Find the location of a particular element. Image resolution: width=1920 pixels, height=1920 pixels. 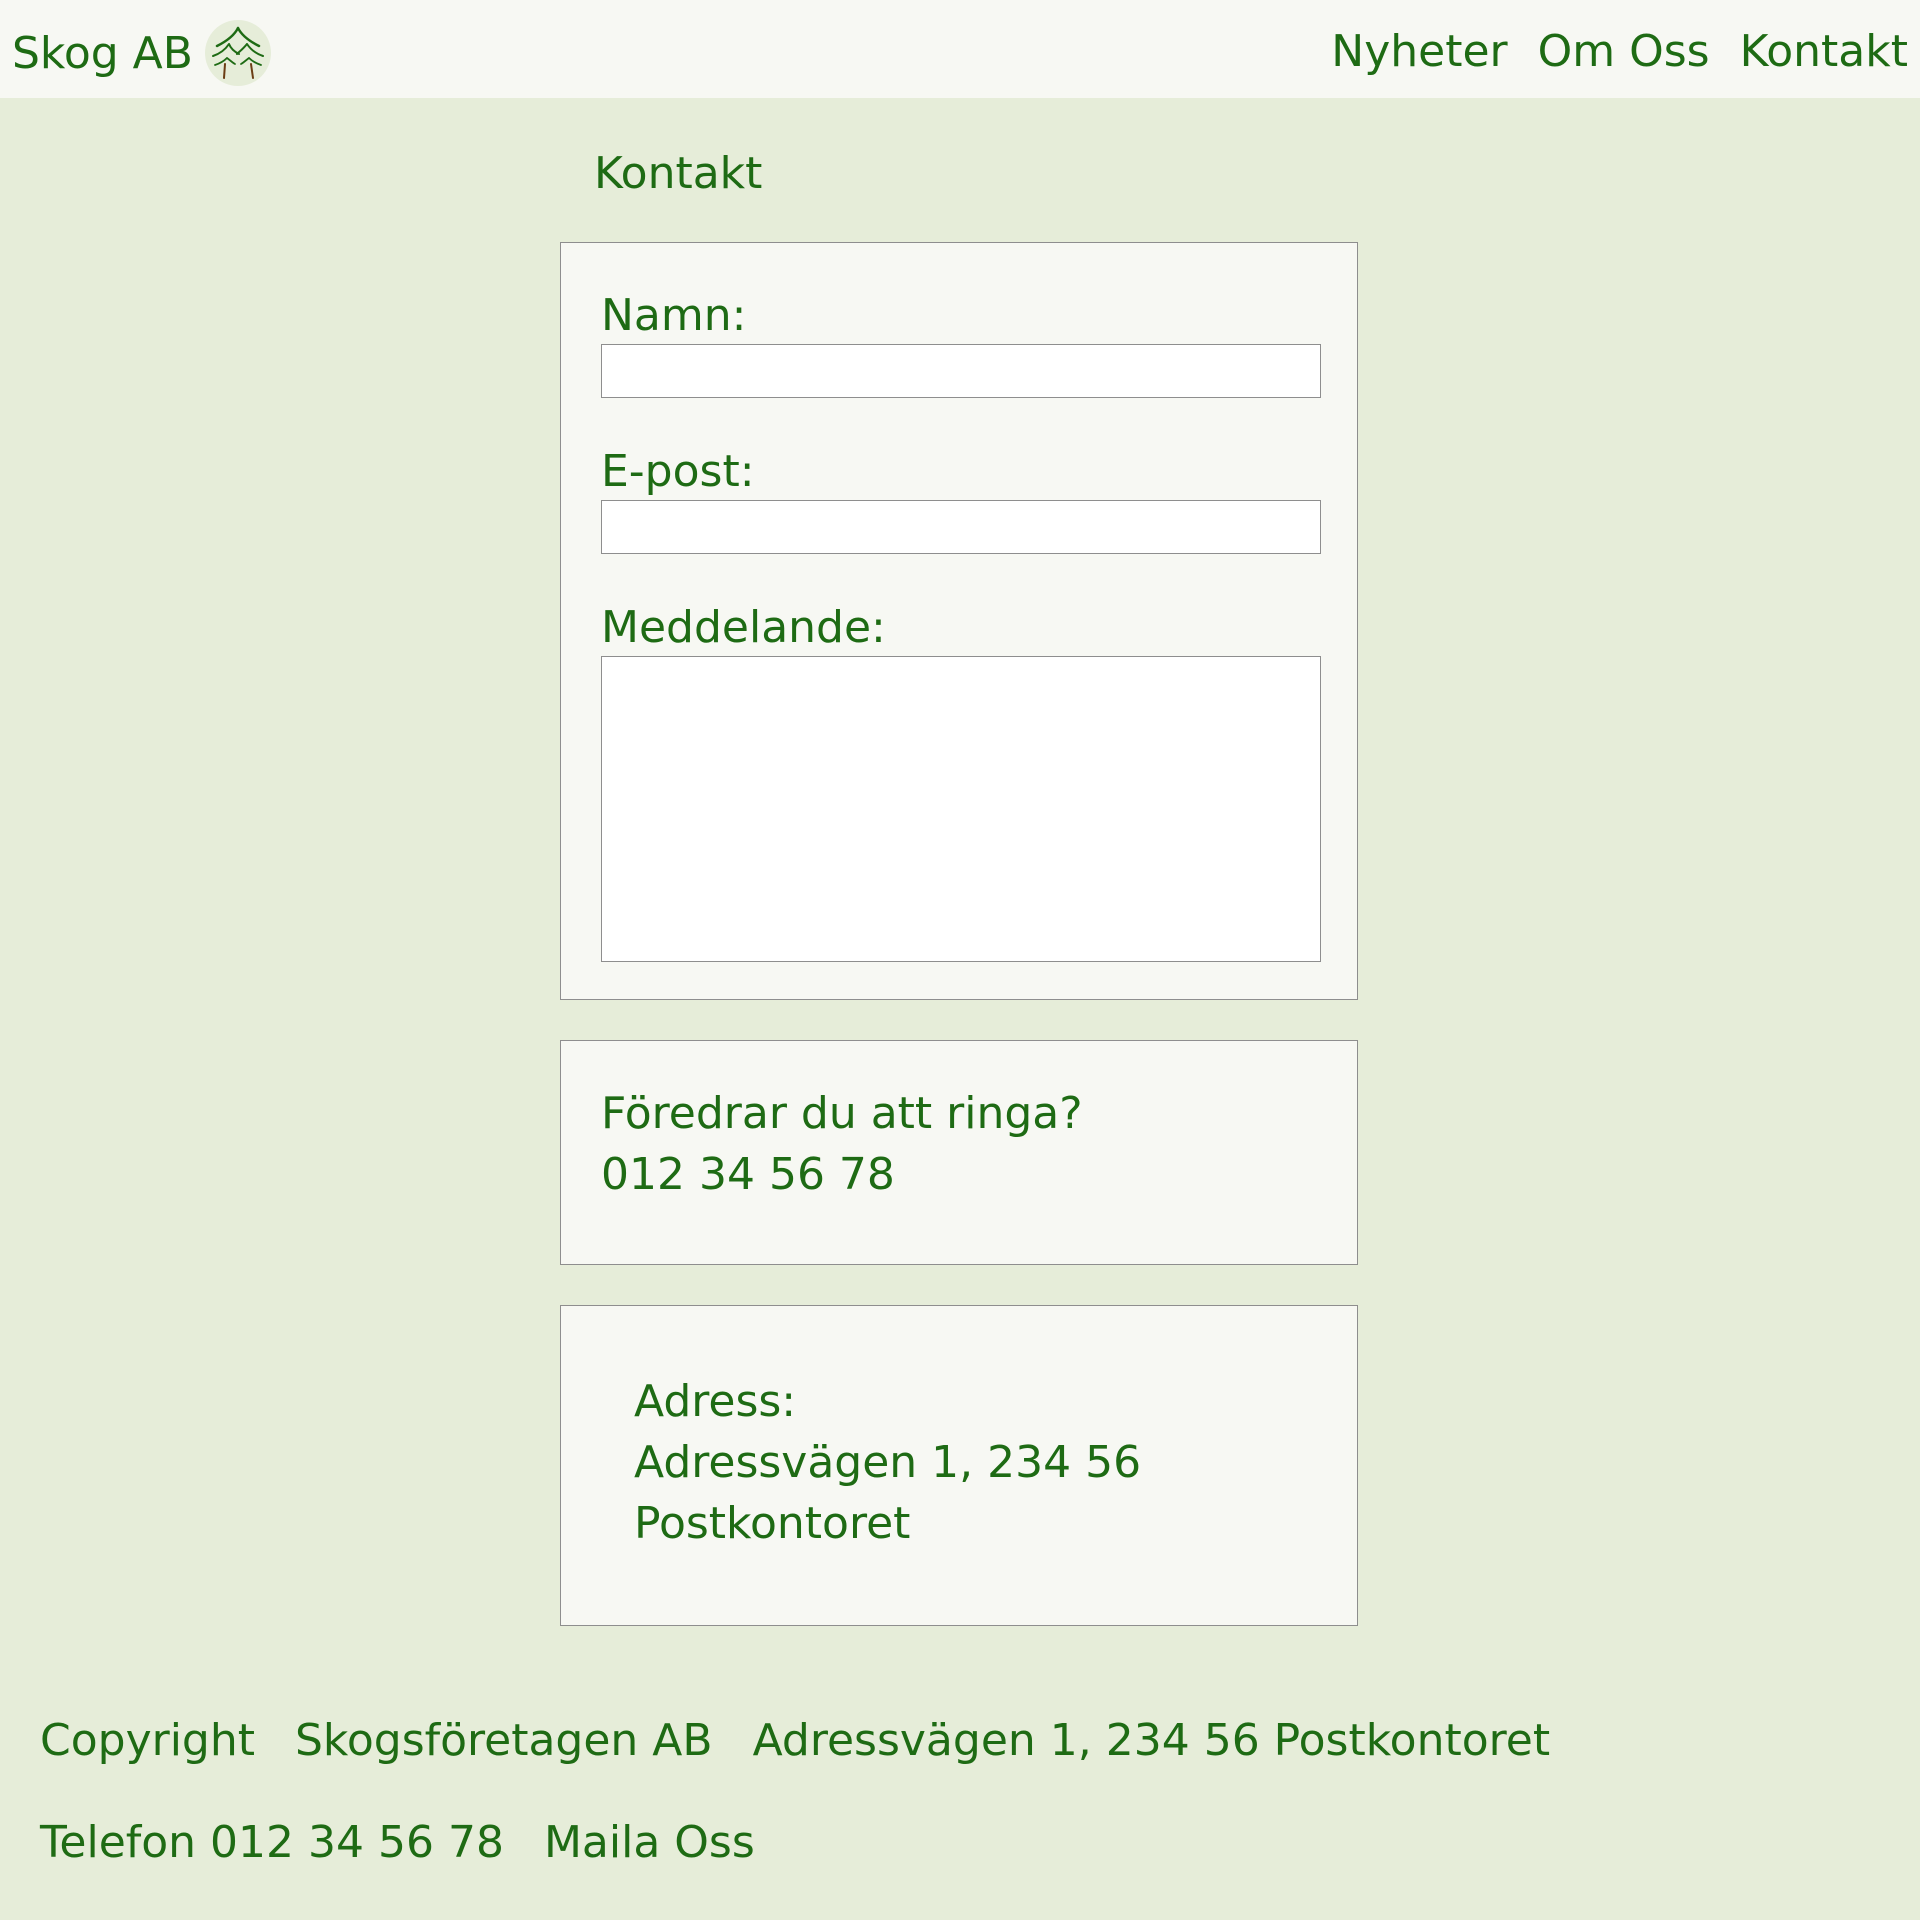

footer-row-2: Telefon 012 34 56 78 Maila Oss is located at coordinates (795, 1858).